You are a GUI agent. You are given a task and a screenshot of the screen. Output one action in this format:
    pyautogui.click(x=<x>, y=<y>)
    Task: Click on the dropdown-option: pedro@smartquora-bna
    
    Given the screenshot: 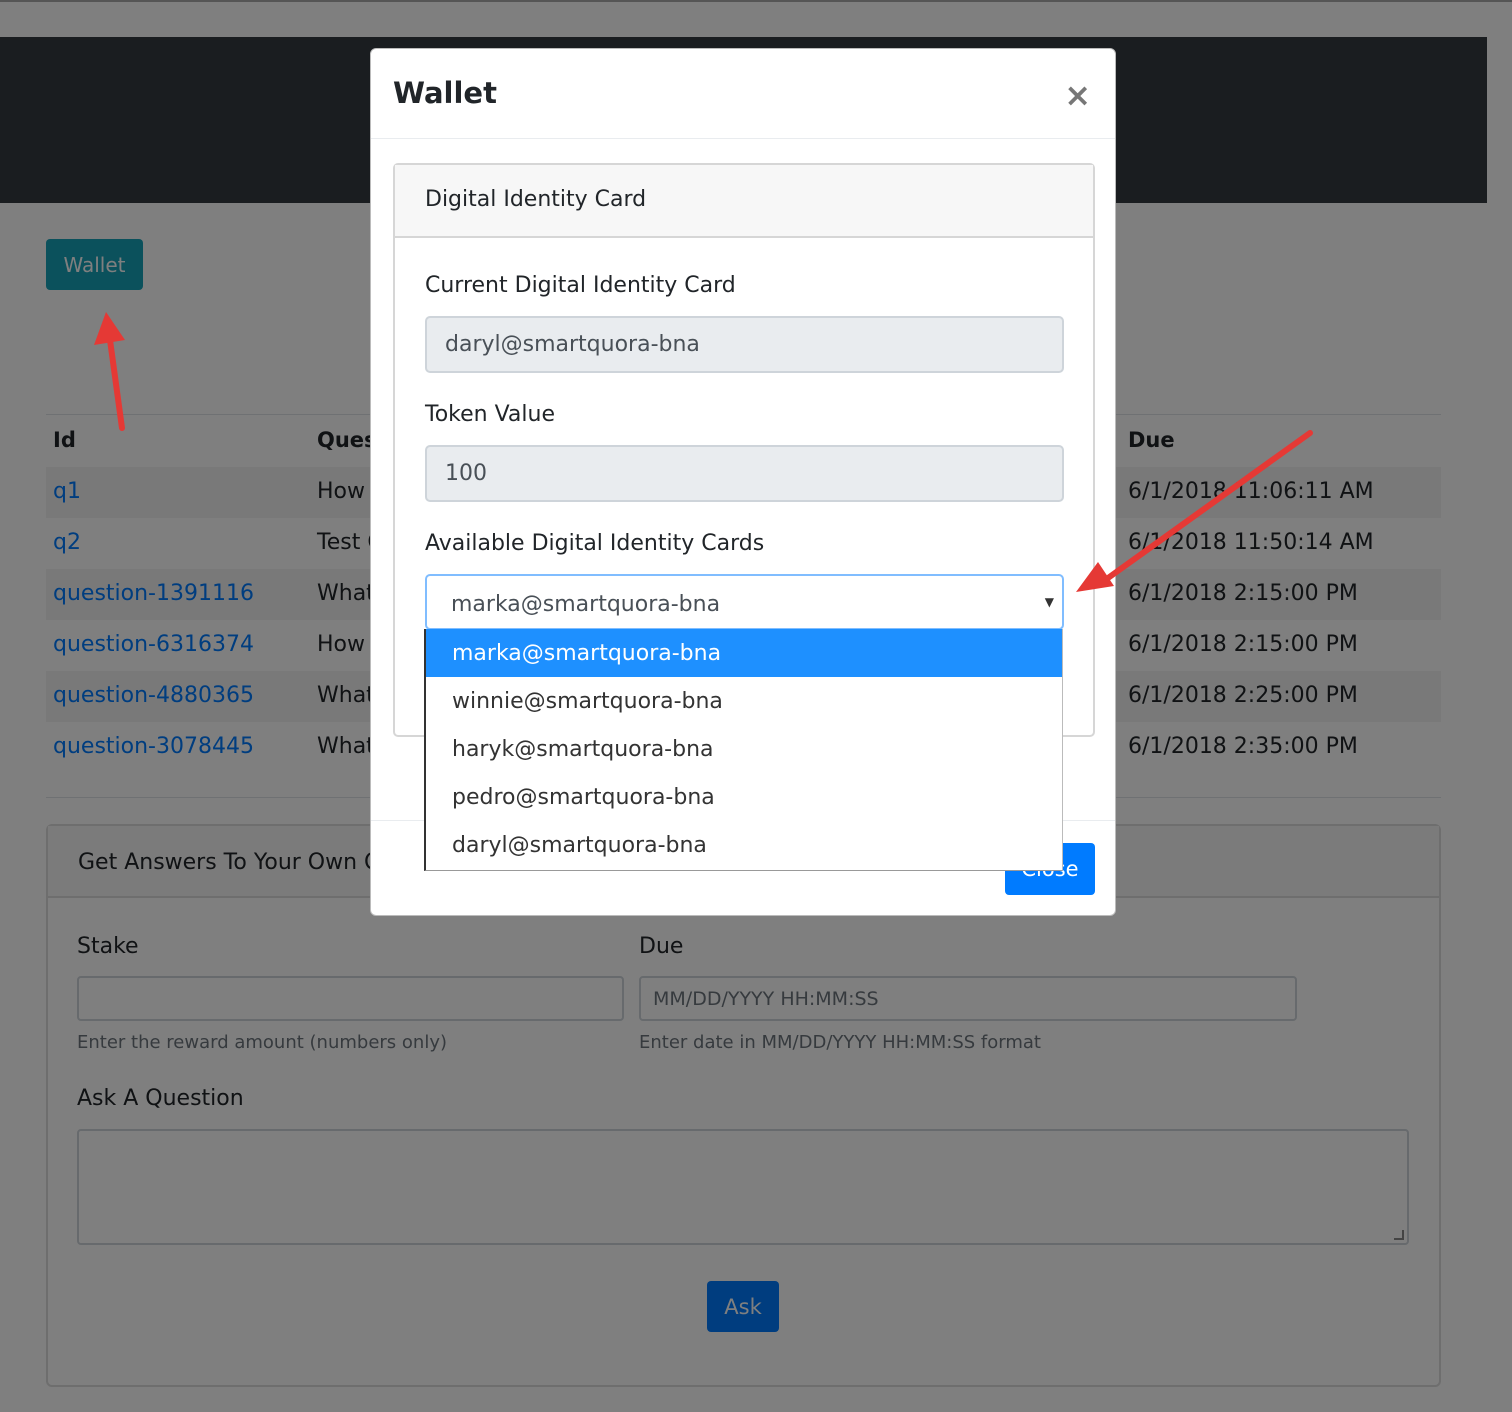 What is the action you would take?
    pyautogui.click(x=744, y=797)
    